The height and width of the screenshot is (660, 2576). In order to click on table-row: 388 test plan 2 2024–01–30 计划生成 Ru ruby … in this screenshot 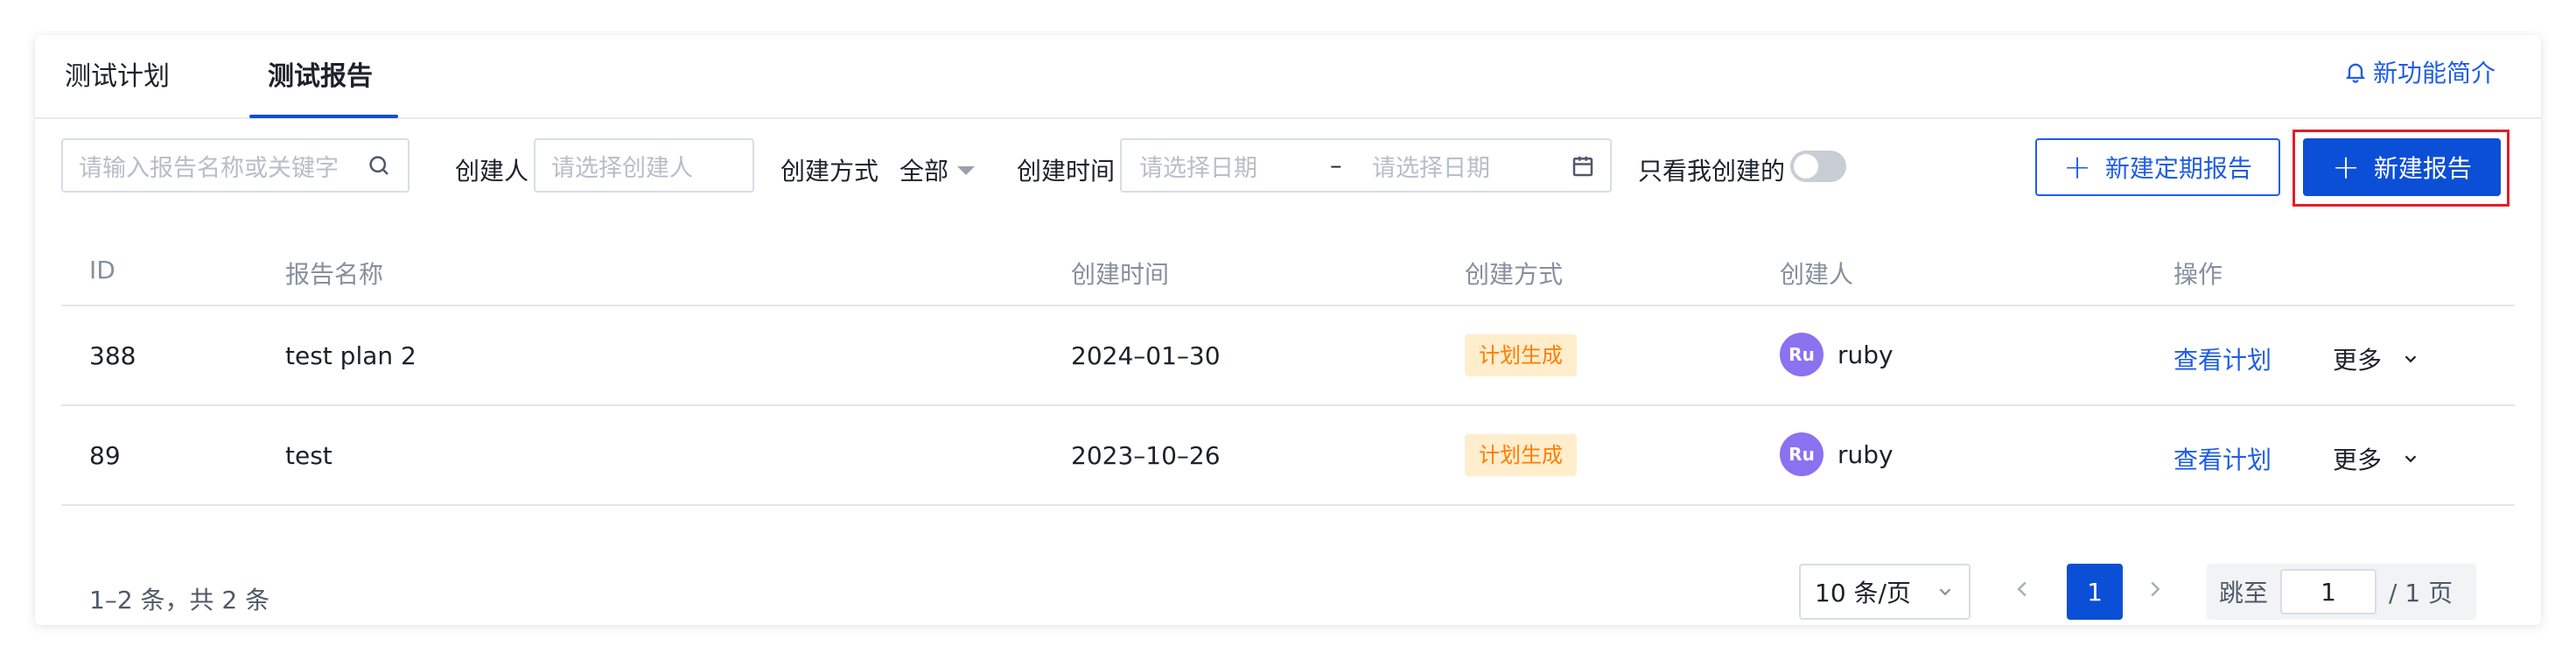, I will do `click(1288, 356)`.